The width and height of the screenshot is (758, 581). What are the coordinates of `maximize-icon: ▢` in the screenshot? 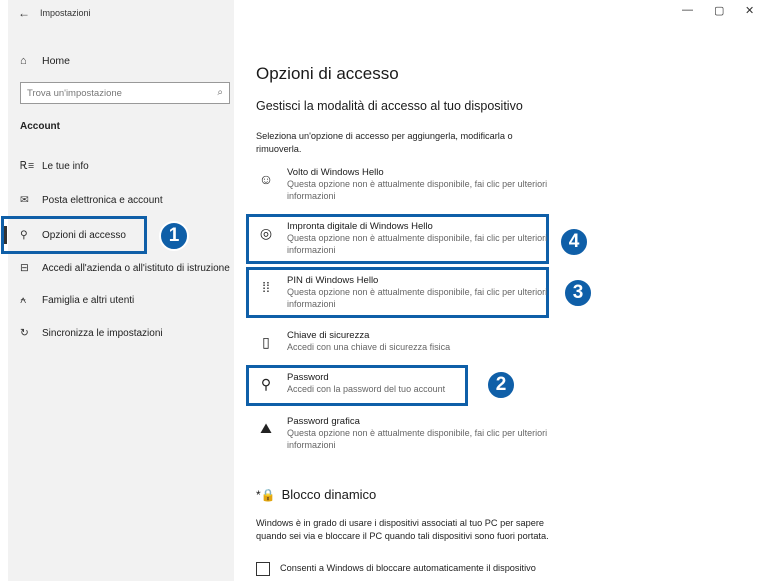 It's located at (719, 10).